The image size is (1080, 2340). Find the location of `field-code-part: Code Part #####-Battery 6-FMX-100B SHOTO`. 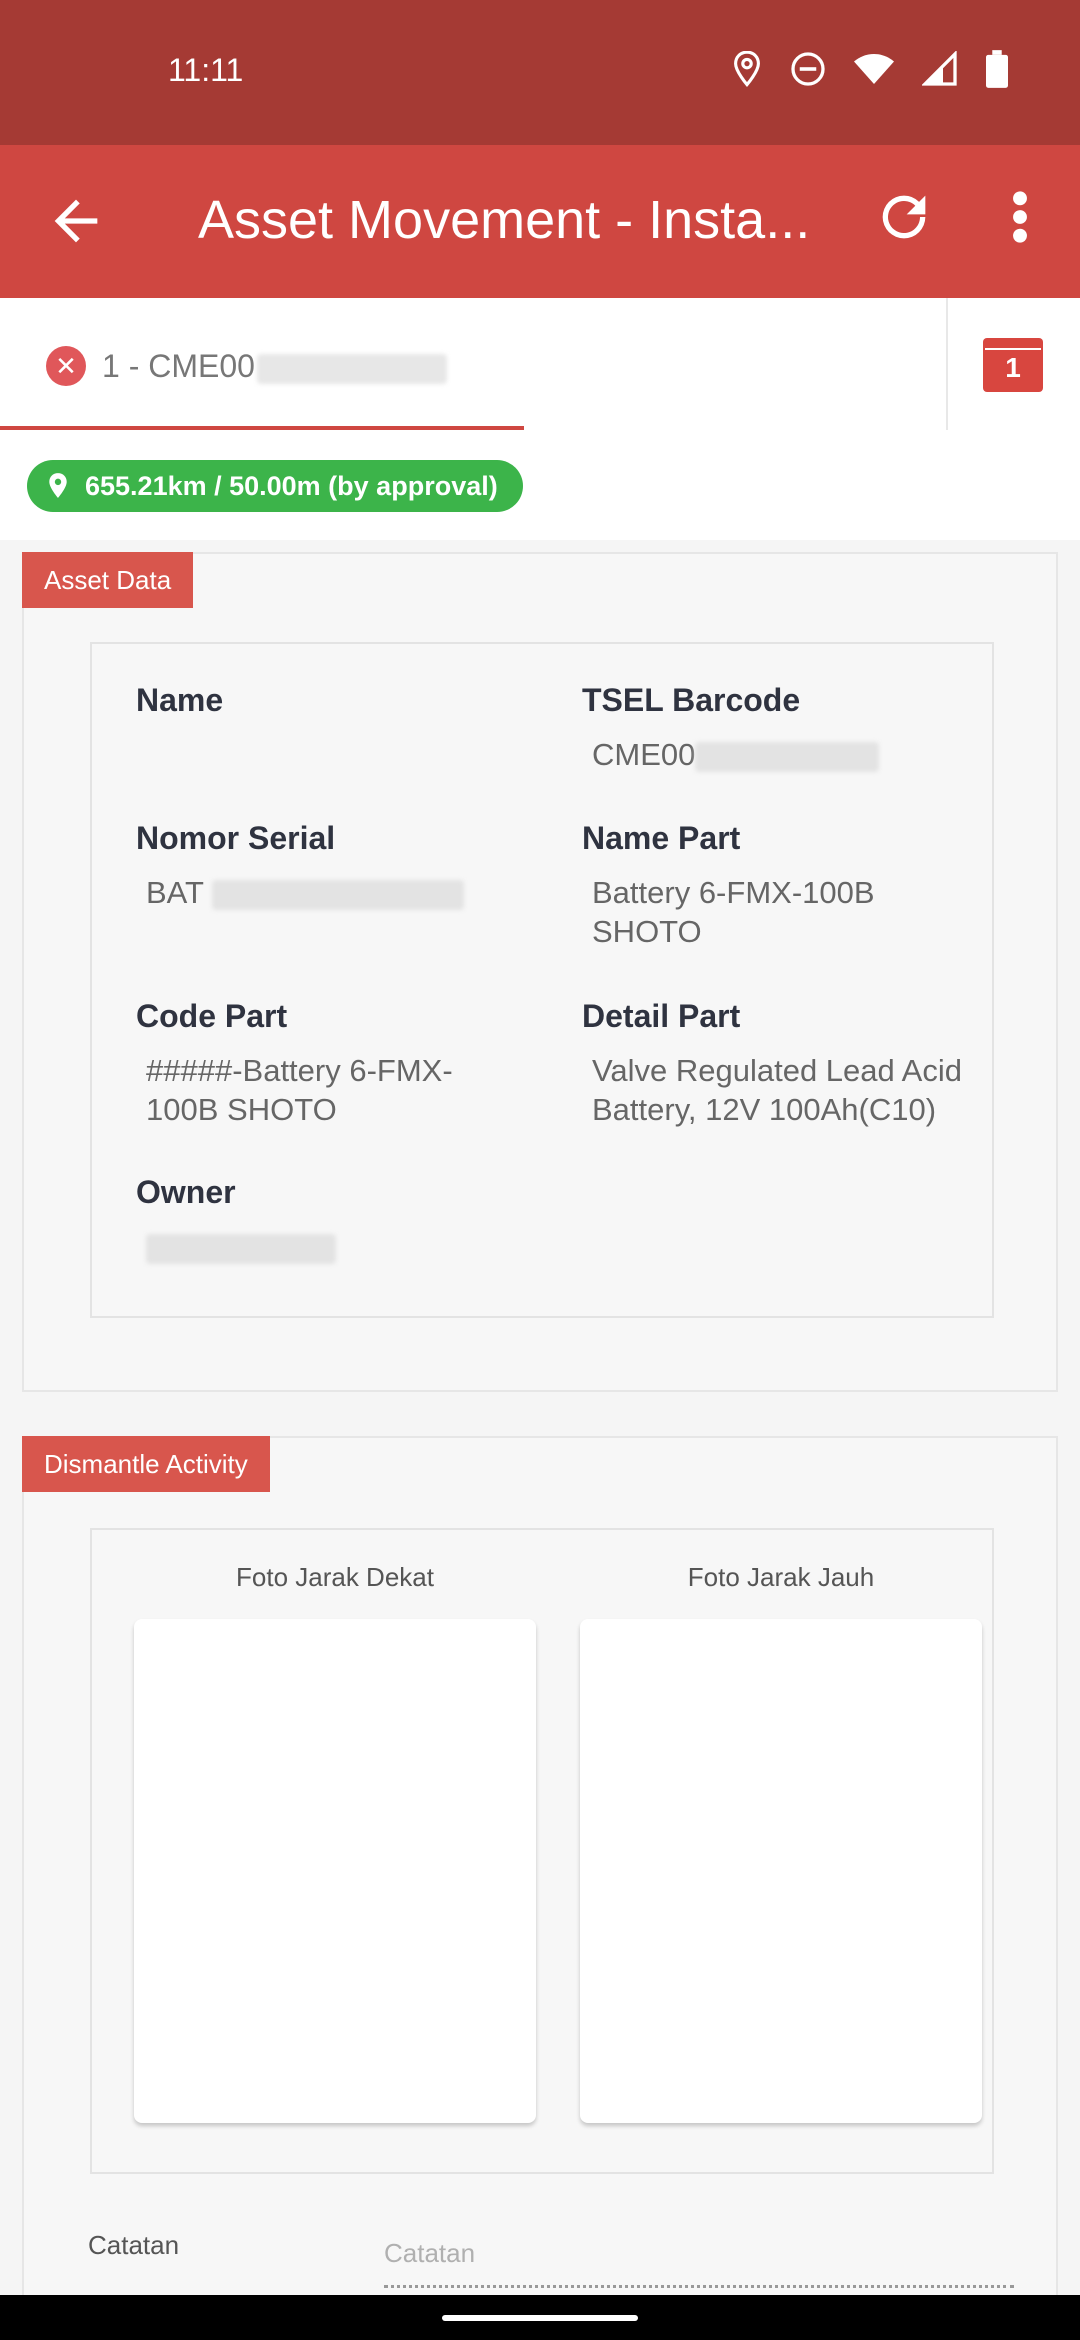

field-code-part: Code Part #####-Battery 6-FMX-100B SHOTO is located at coordinates (346, 1063).